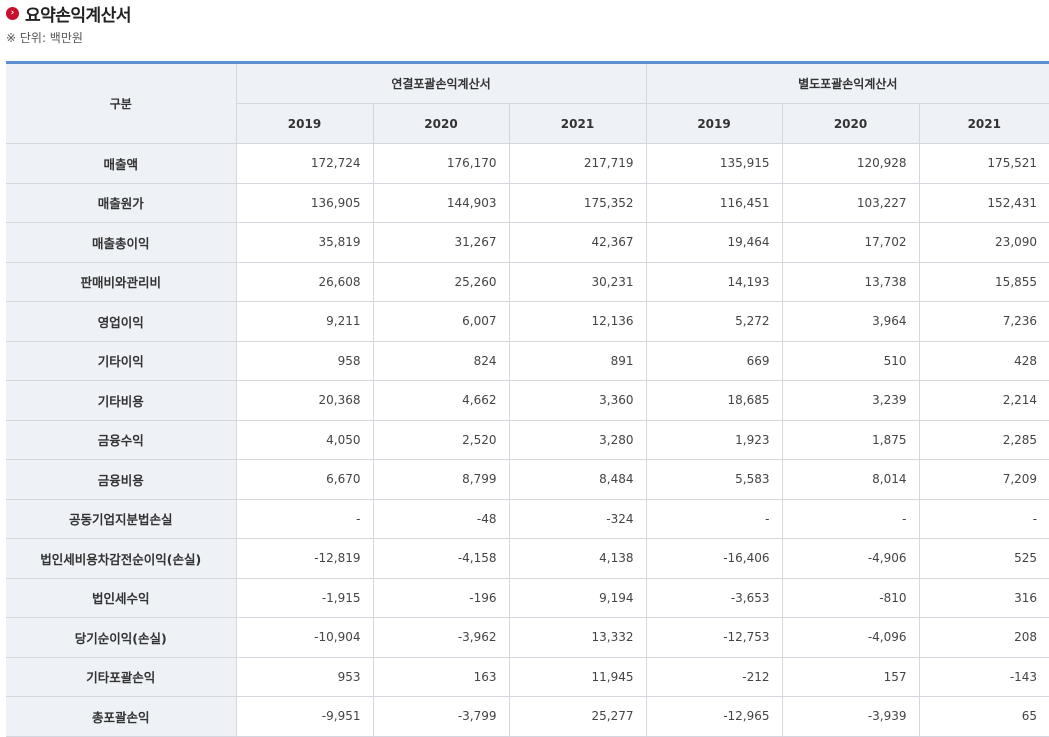 The height and width of the screenshot is (737, 1049). What do you see at coordinates (983, 558) in the screenshot?
I see `value-cell: 525` at bounding box center [983, 558].